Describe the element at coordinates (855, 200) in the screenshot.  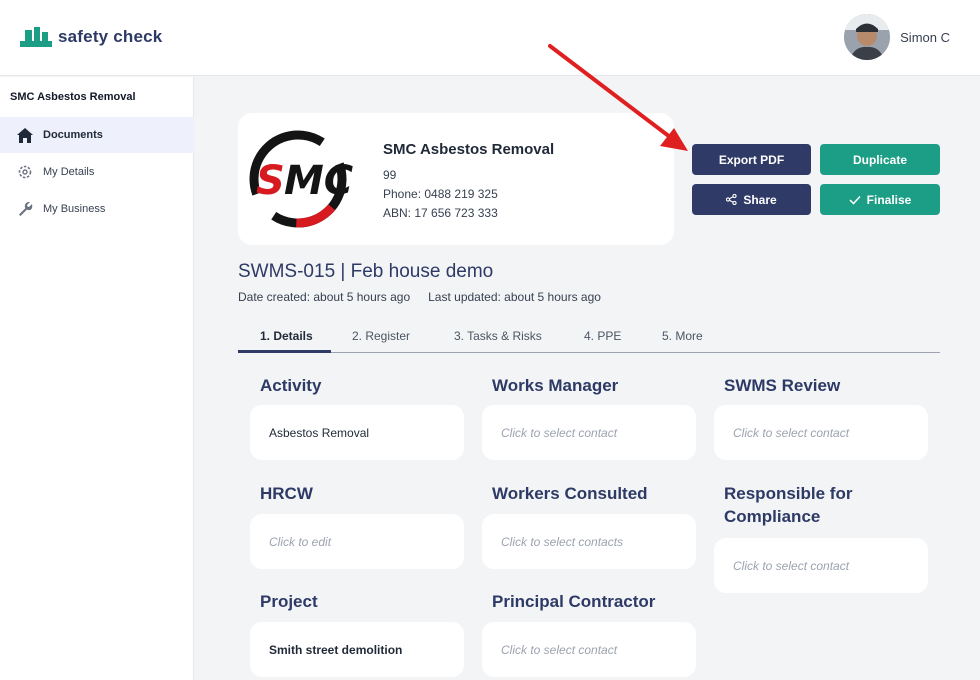
I see `check-icon` at that location.